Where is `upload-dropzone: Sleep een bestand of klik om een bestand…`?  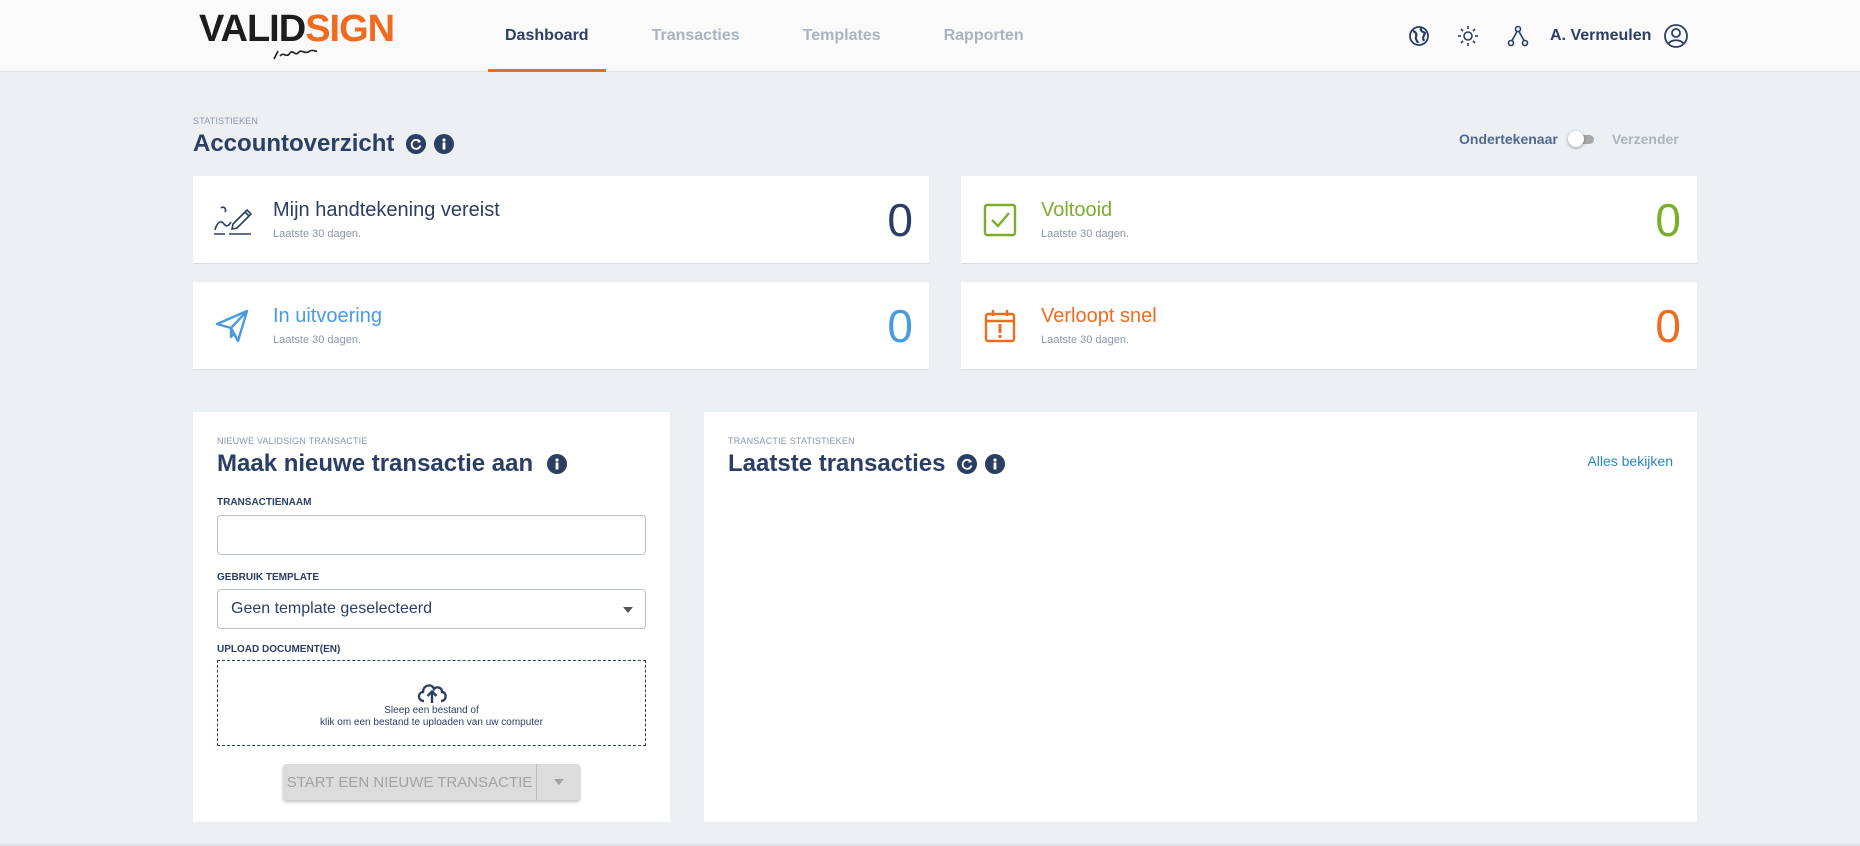 upload-dropzone: Sleep een bestand of klik om een bestand… is located at coordinates (431, 703).